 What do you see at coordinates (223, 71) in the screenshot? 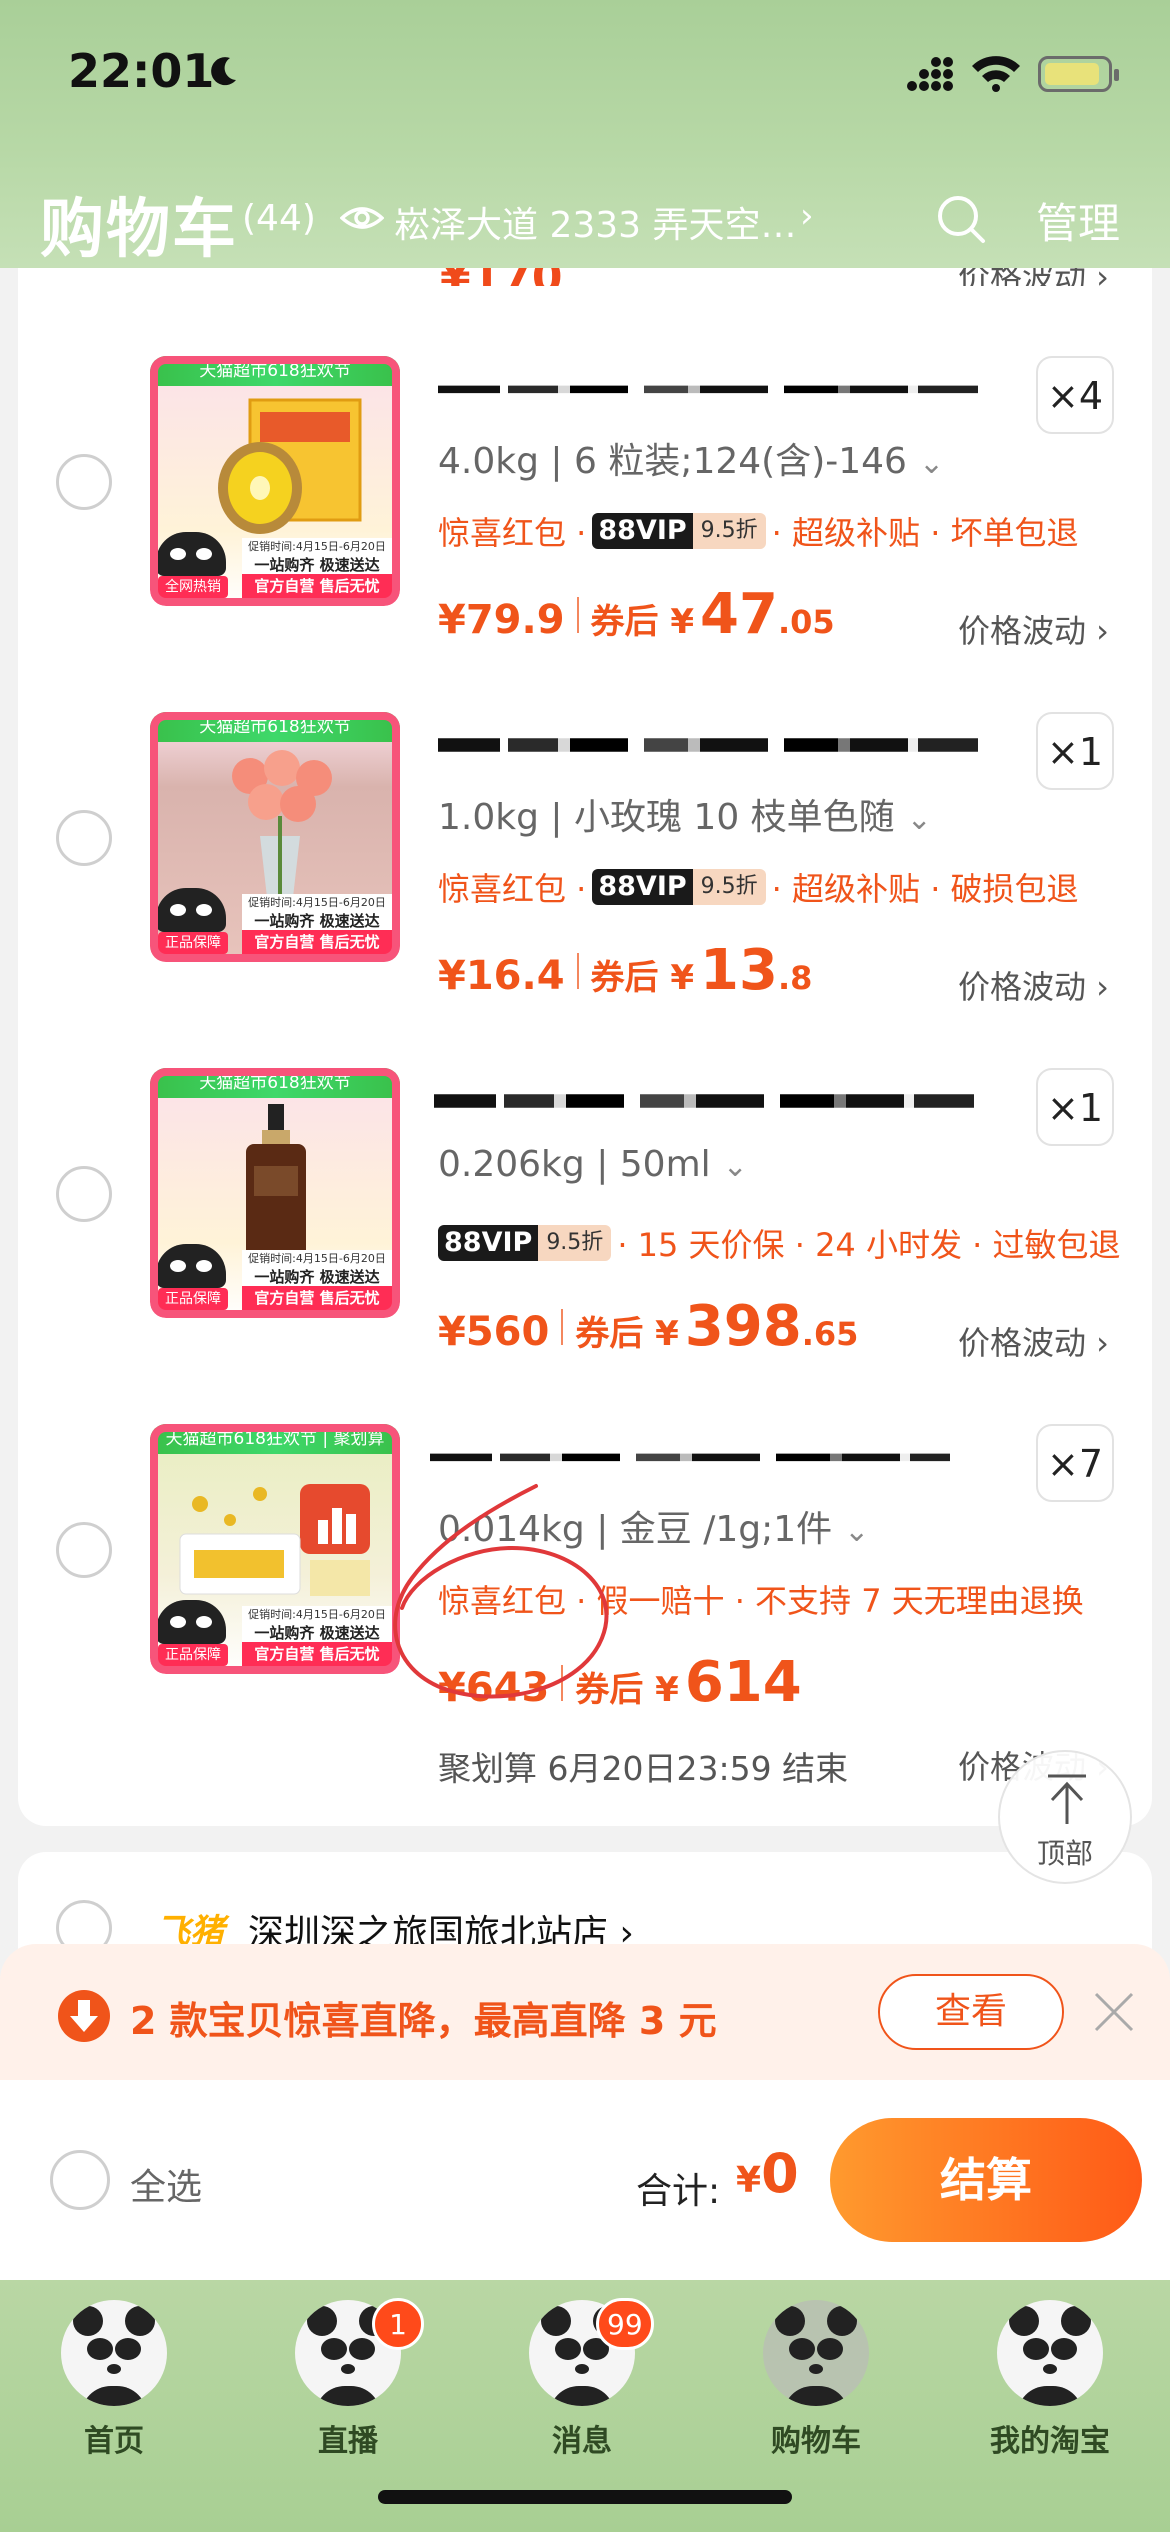
I see `moon-icon` at bounding box center [223, 71].